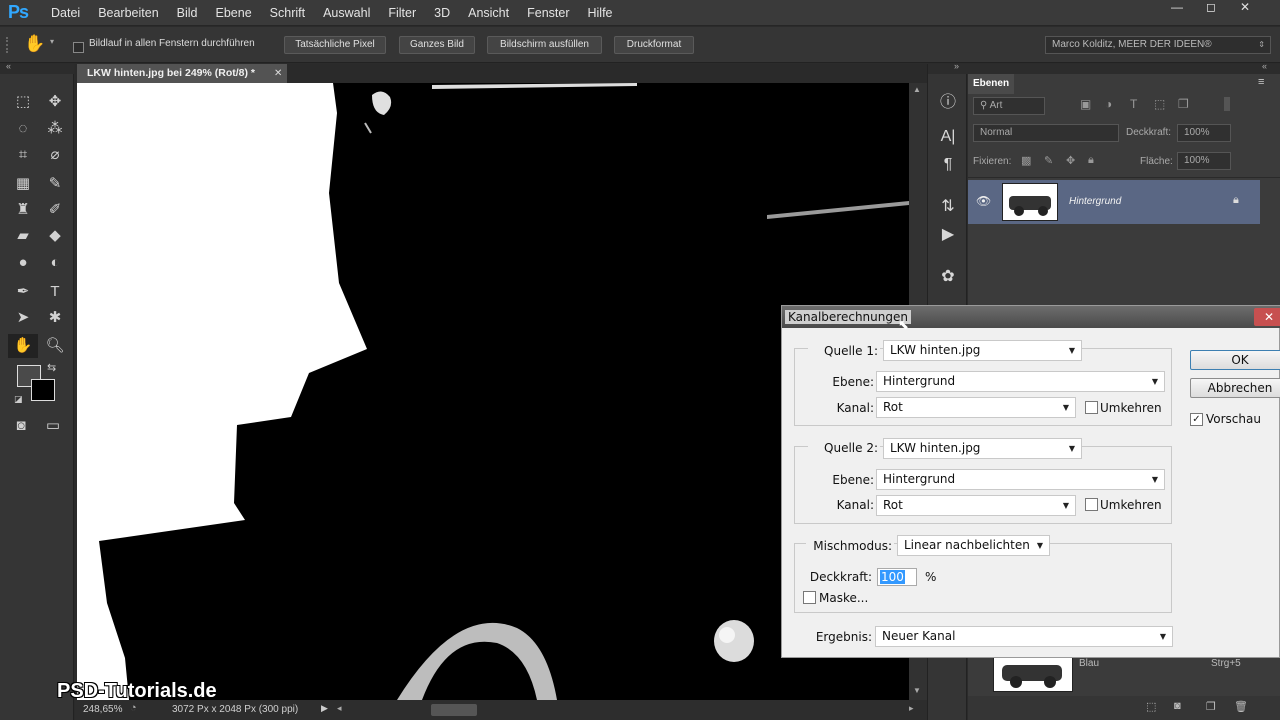  I want to click on filter-adjustment-icon: ◑, so click(1108, 104).